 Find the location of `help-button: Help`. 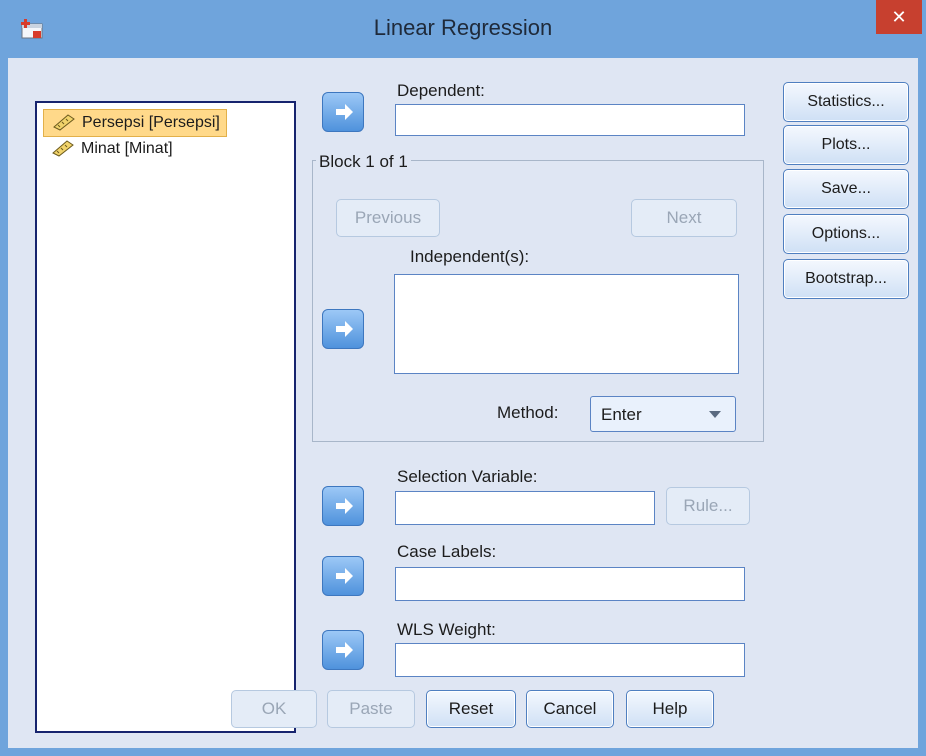

help-button: Help is located at coordinates (670, 709).